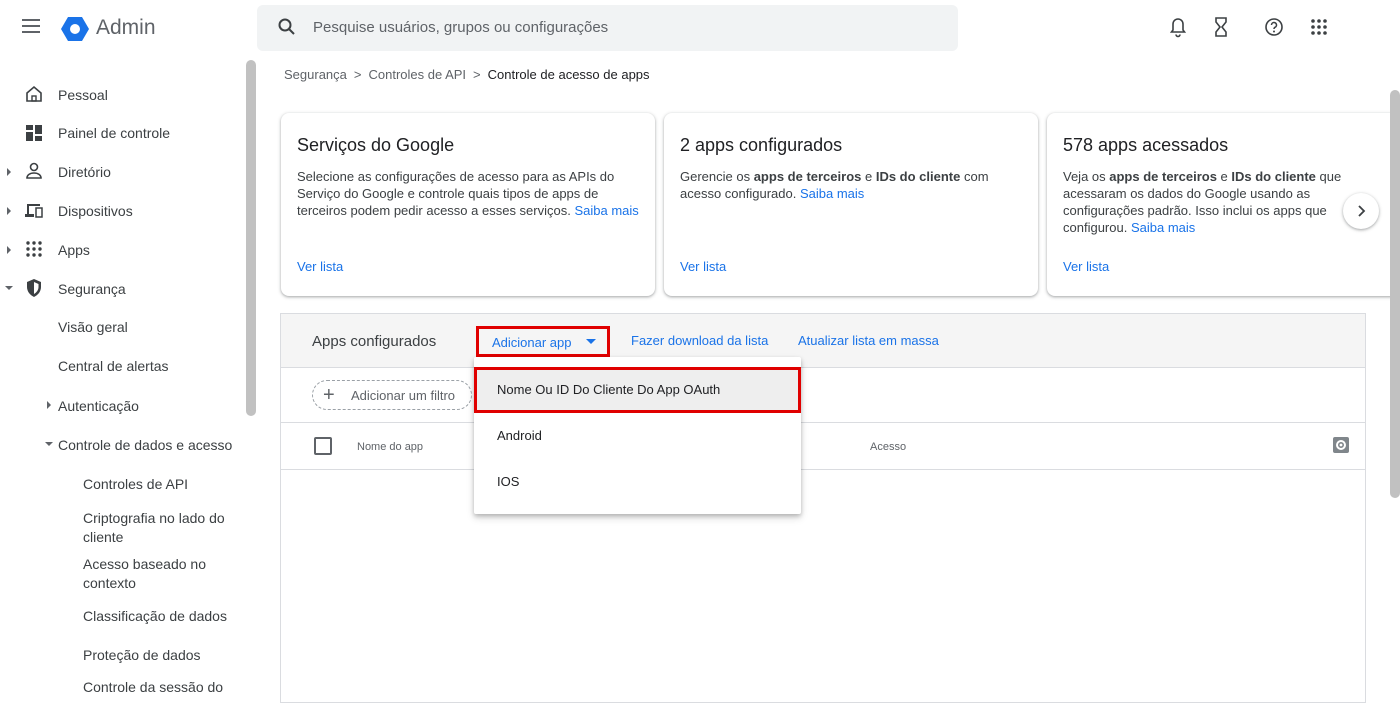 This screenshot has height=703, width=1400. What do you see at coordinates (329, 395) in the screenshot?
I see `plus-icon: +` at bounding box center [329, 395].